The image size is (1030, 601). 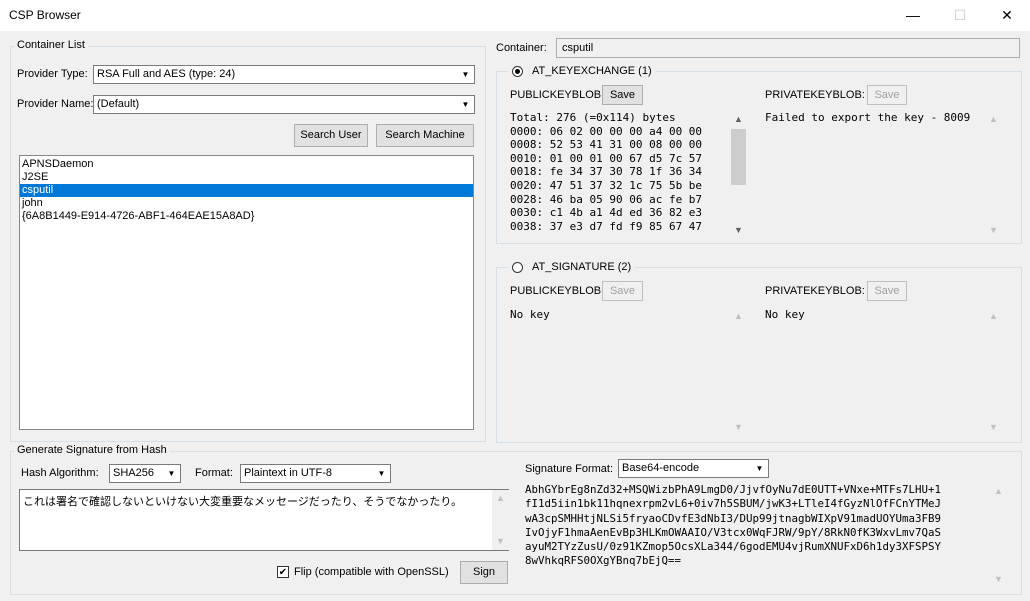 I want to click on keyexchange-private-scrollbar: ▲ ▼, so click(x=993, y=175).